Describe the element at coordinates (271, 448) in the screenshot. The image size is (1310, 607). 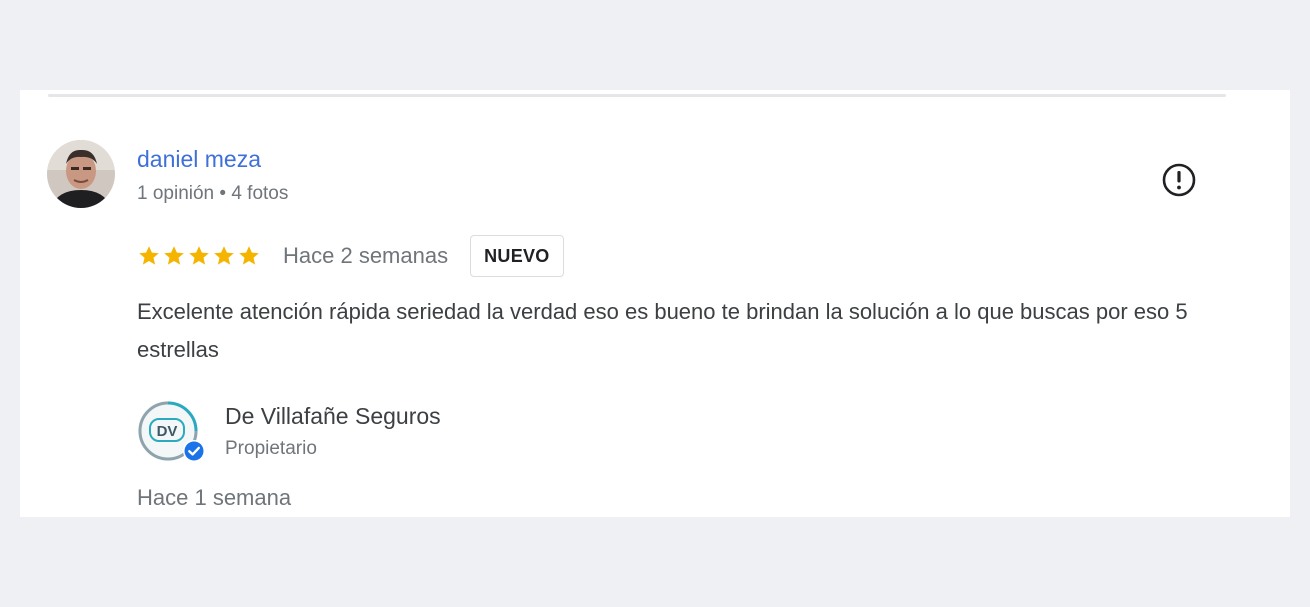
I see `owner-role: Propietario` at that location.